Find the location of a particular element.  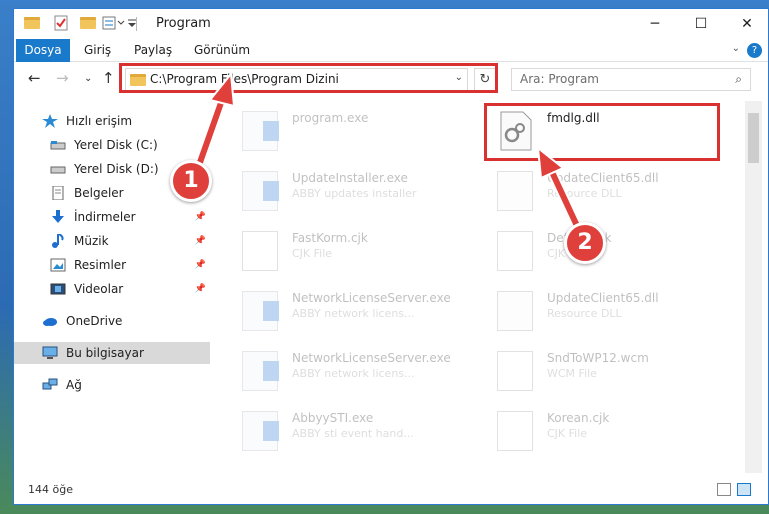

step-badge-1: 1 is located at coordinates (191, 181).